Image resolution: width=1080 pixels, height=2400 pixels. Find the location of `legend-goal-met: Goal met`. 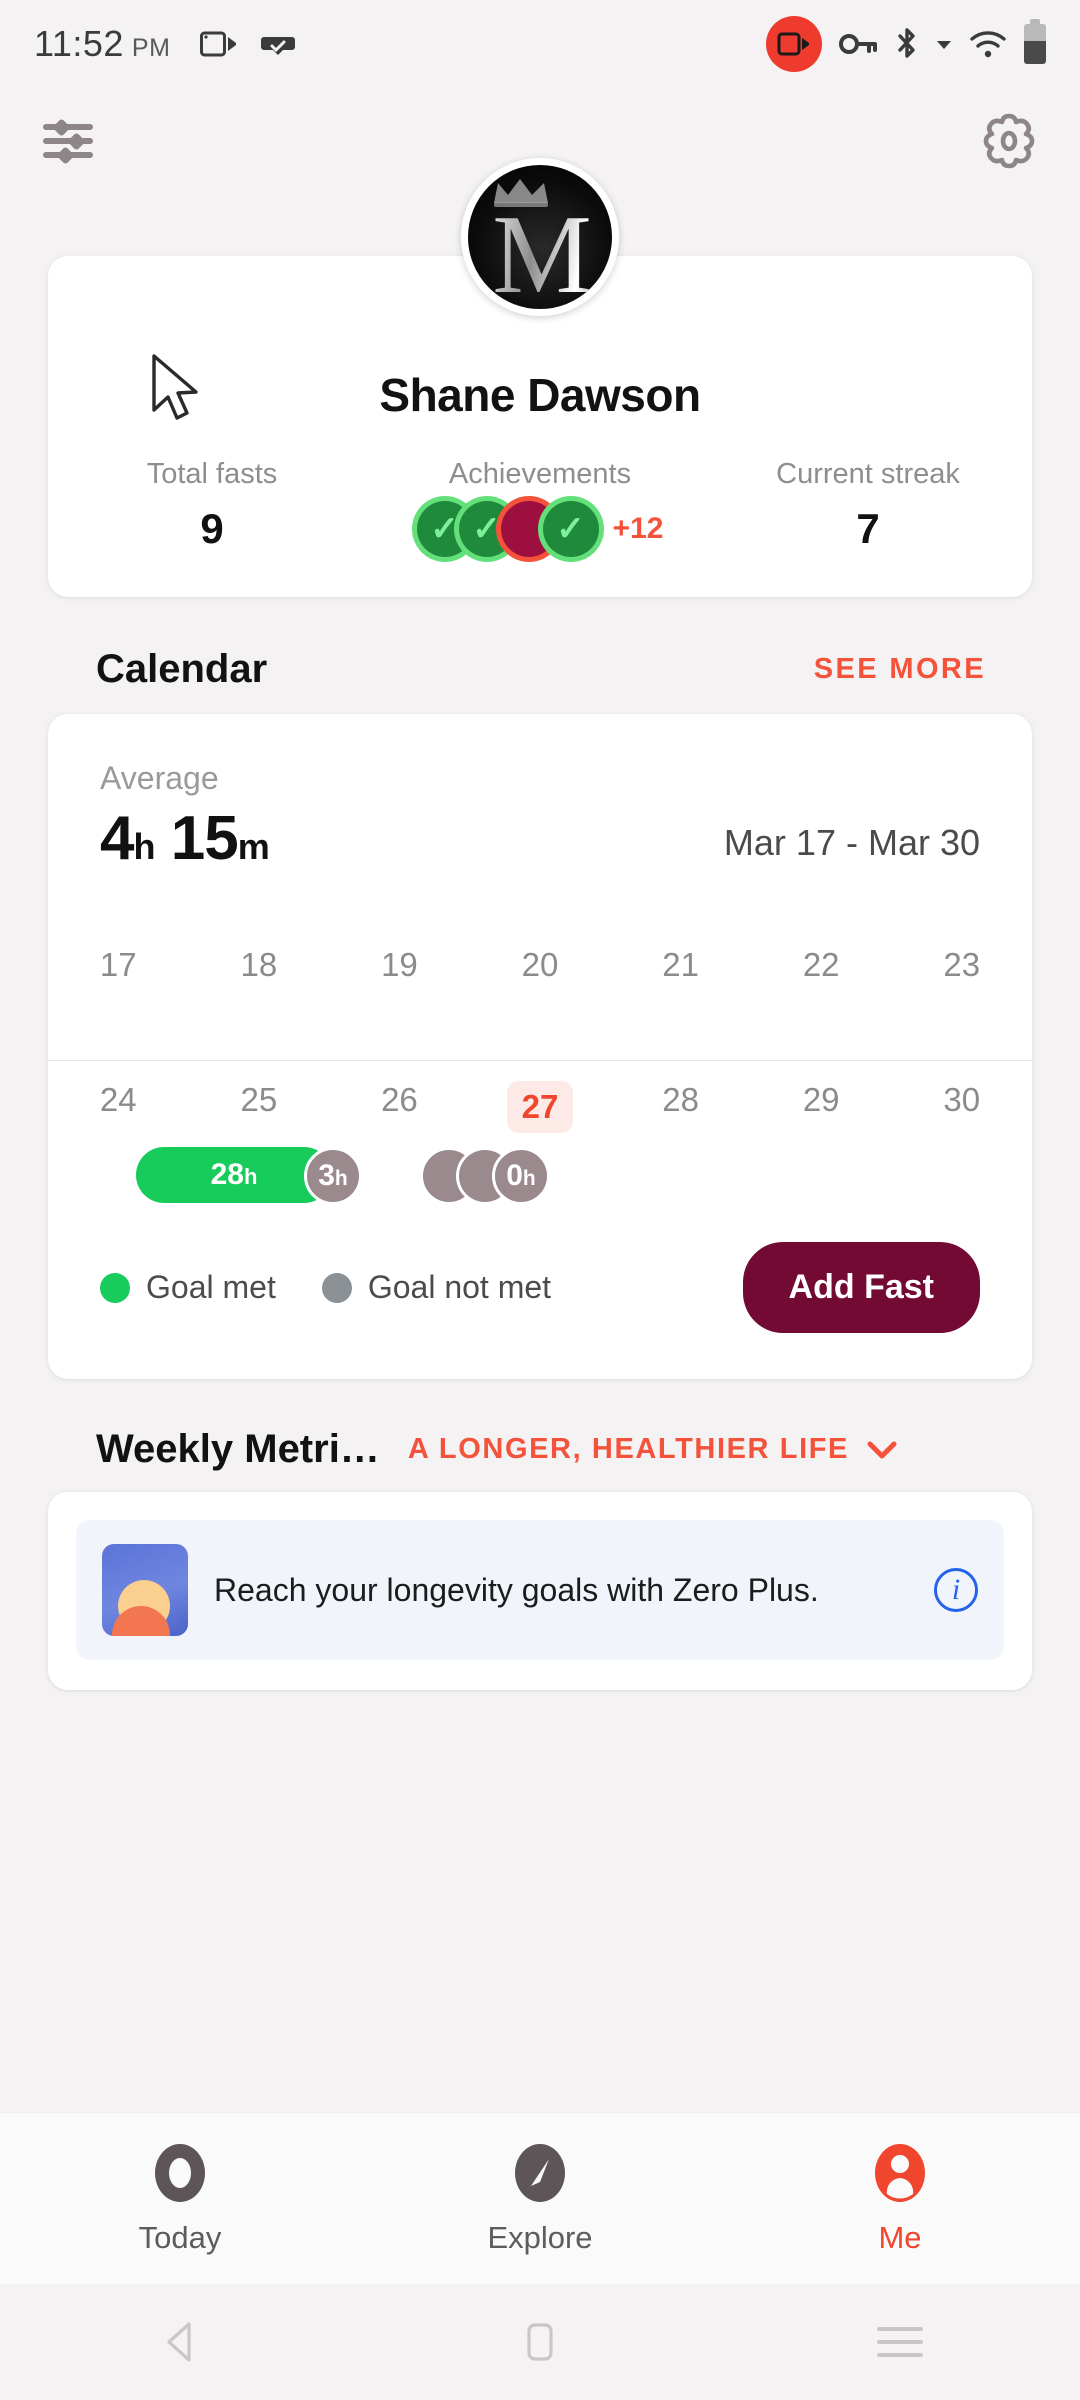

legend-goal-met: Goal met is located at coordinates (188, 1287).